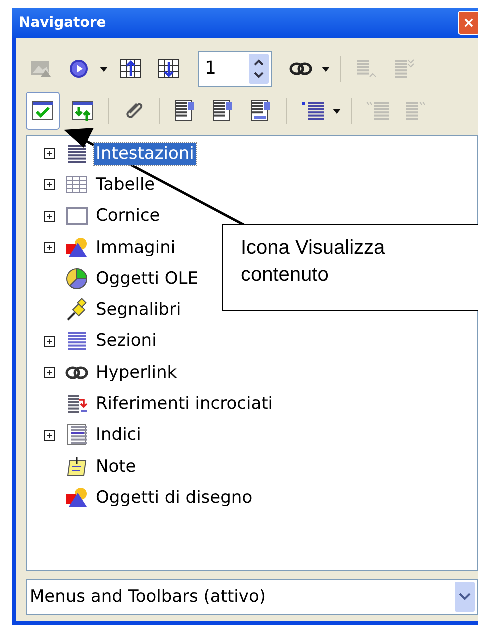 This screenshot has width=478, height=629. What do you see at coordinates (77, 435) in the screenshot?
I see `list-icon` at bounding box center [77, 435].